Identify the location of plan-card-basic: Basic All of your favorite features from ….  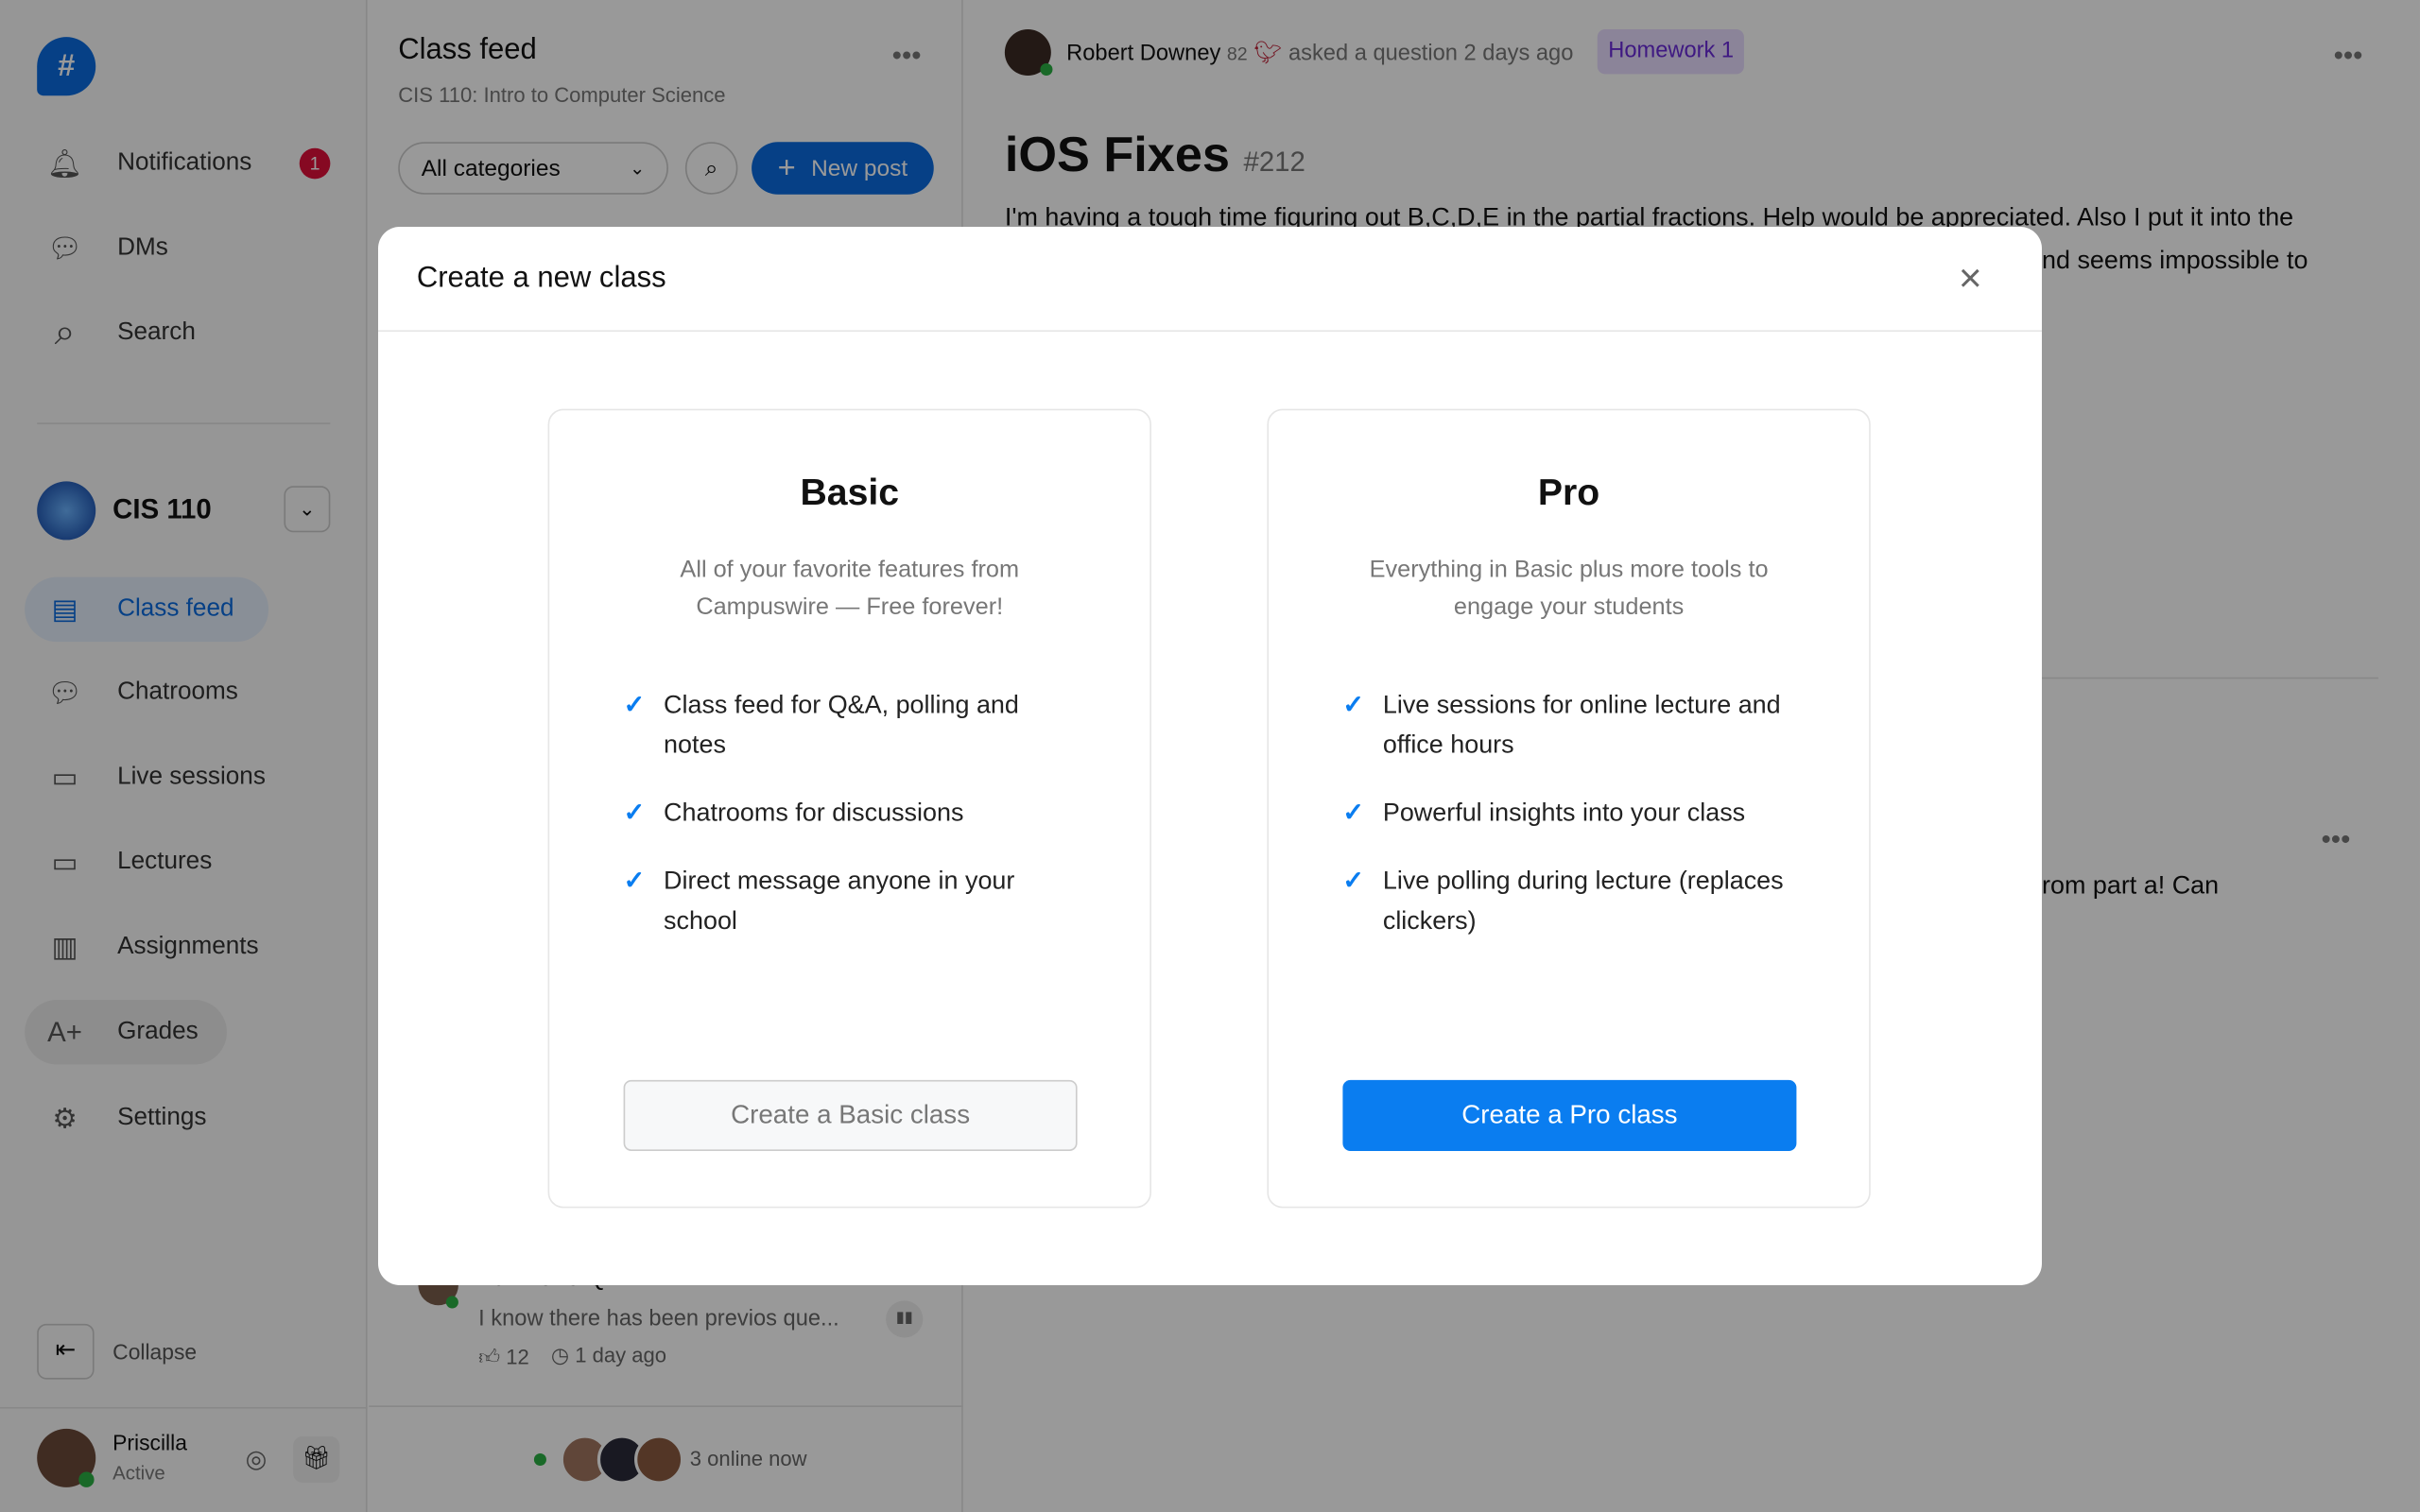
(849, 808).